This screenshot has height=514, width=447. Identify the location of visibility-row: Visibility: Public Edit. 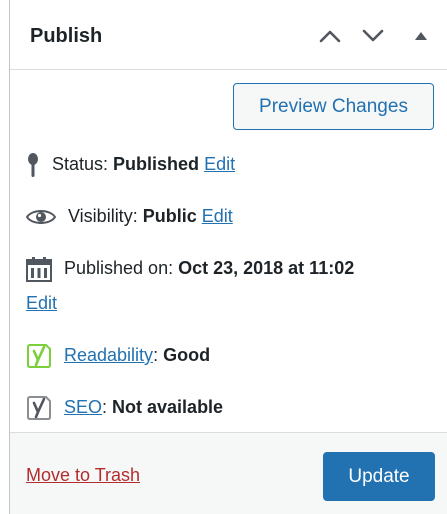
(129, 216).